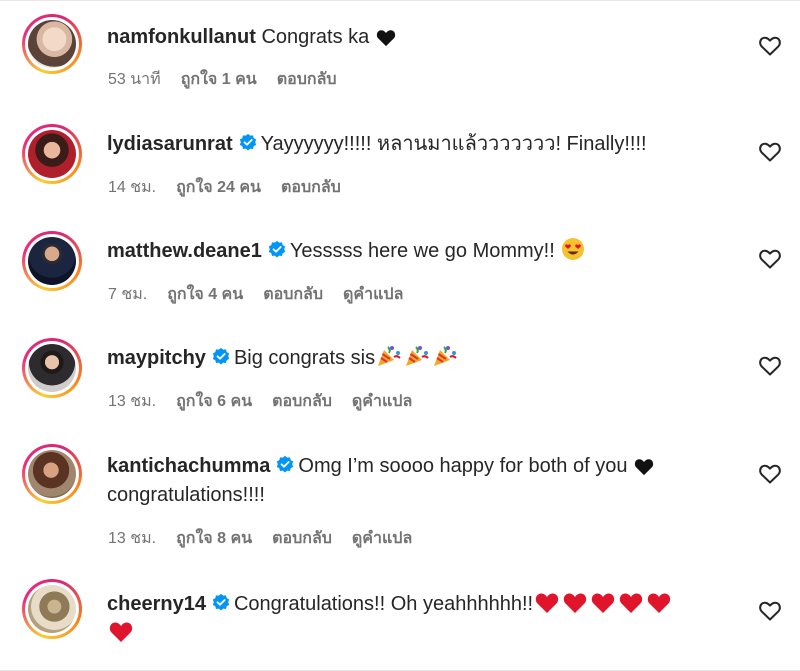  Describe the element at coordinates (270, 401) in the screenshot. I see `comment-meta: 13 ชม. ถูกใจ 6 คน ตอบกลับ ดูคำแปล` at that location.